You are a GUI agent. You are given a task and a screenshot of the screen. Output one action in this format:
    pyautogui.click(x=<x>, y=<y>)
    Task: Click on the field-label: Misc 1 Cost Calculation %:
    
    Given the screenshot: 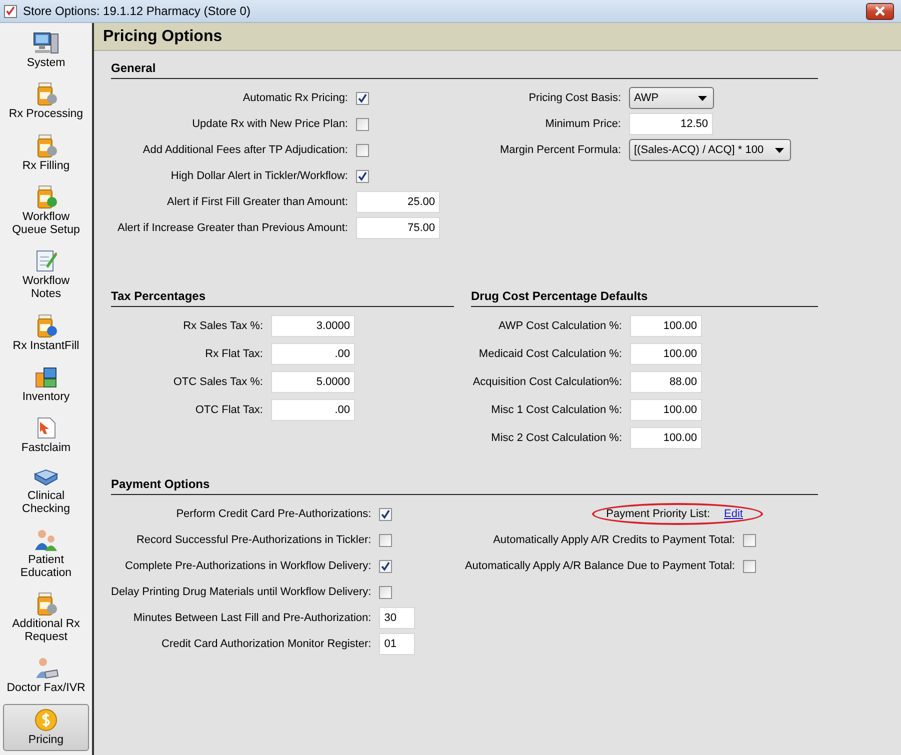 What is the action you would take?
    pyautogui.click(x=556, y=410)
    